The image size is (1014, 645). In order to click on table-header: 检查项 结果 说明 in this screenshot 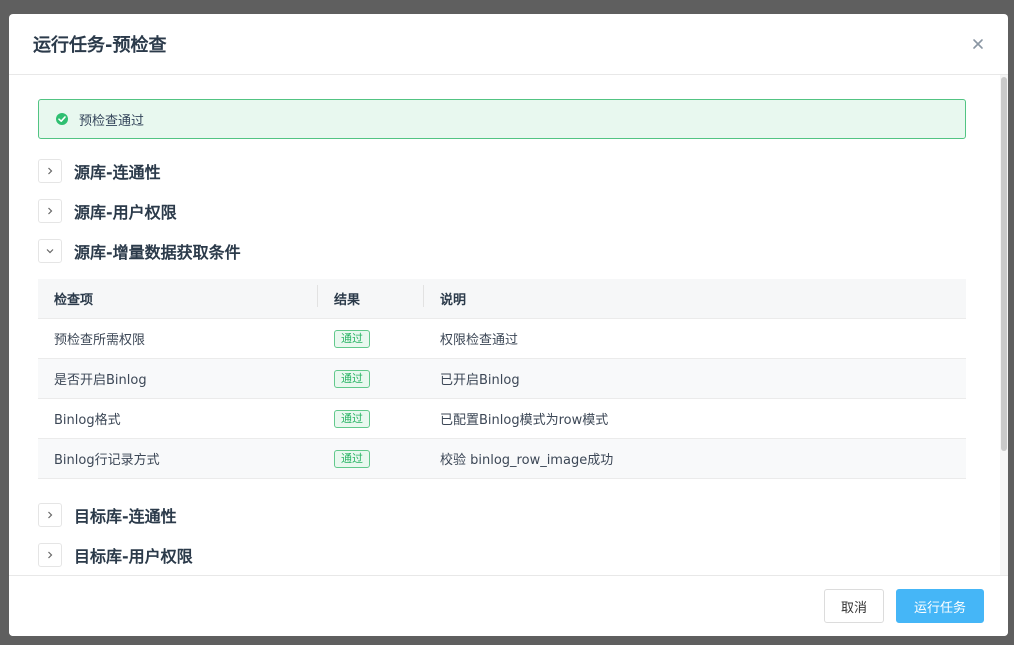, I will do `click(502, 299)`.